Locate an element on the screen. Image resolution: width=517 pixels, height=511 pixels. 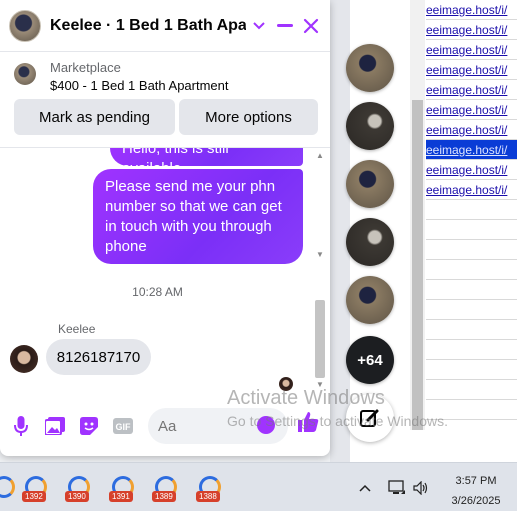
app-icon is located at coordinates (7, 487).